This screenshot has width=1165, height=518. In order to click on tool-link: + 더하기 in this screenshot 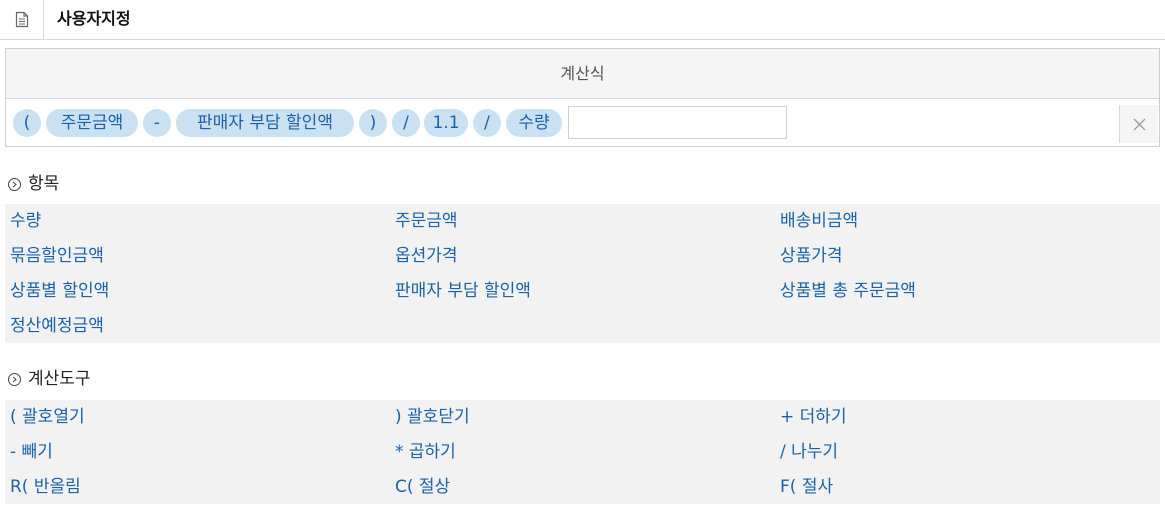, I will do `click(813, 417)`.